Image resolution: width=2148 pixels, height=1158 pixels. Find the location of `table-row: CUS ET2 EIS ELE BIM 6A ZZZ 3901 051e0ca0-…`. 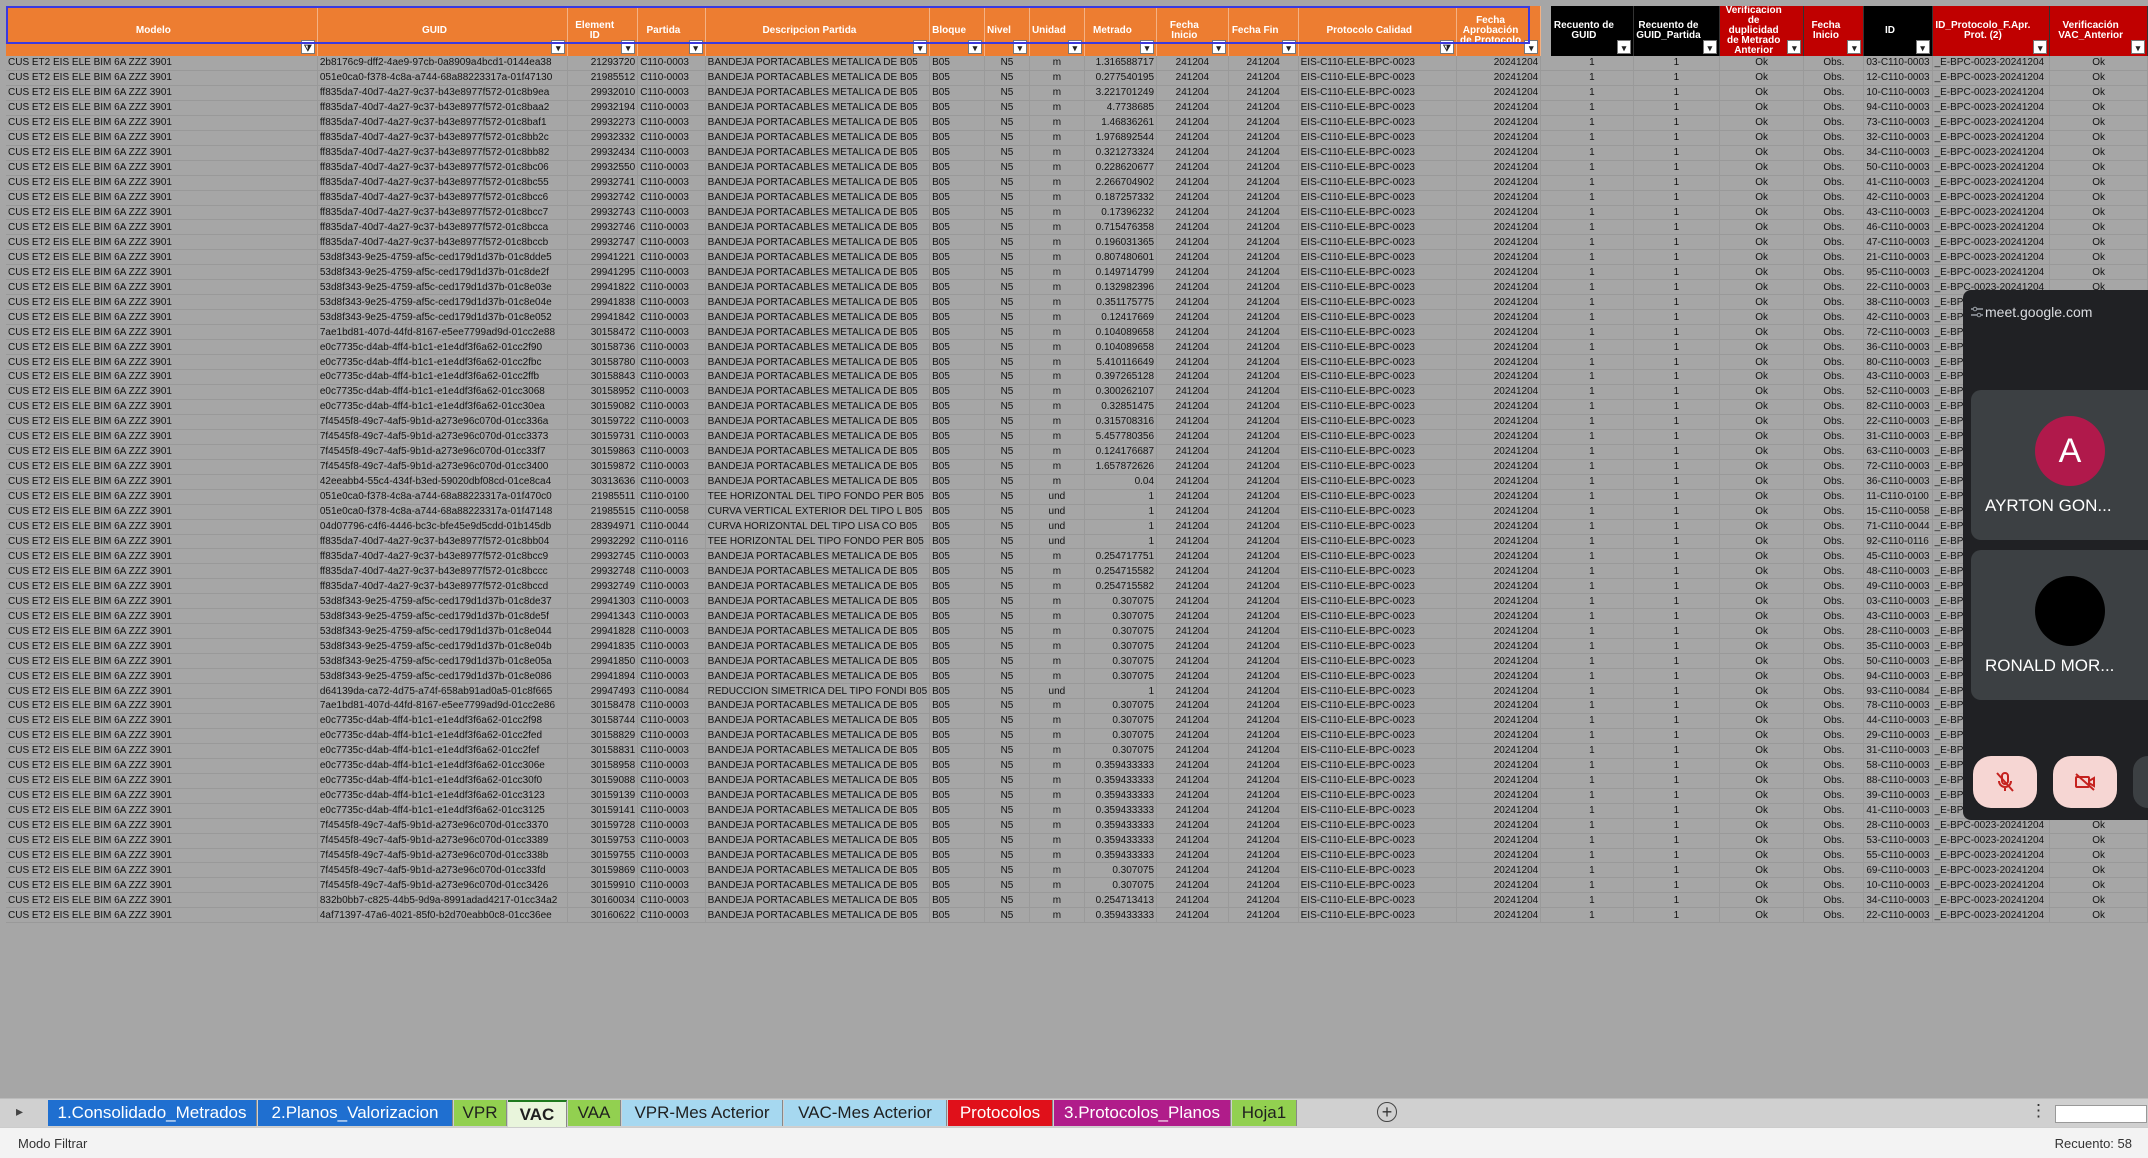

table-row: CUS ET2 EIS ELE BIM 6A ZZZ 3901 051e0ca0-… is located at coordinates (1077, 78).